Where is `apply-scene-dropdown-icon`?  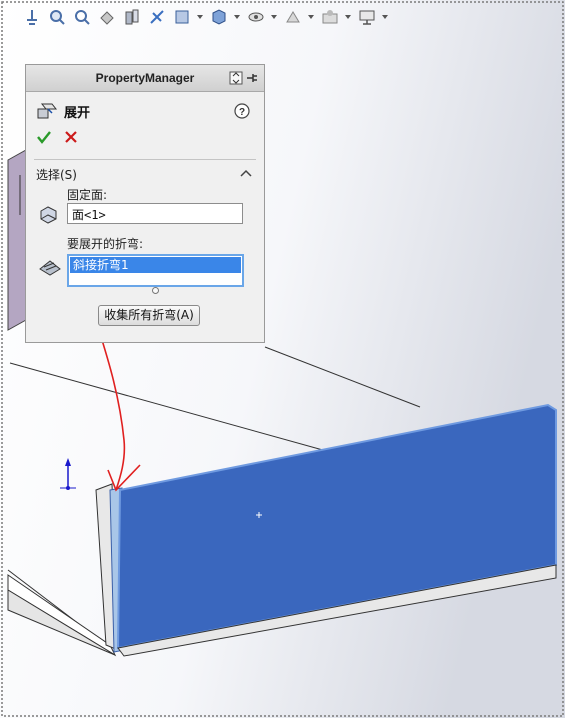 apply-scene-dropdown-icon is located at coordinates (348, 17).